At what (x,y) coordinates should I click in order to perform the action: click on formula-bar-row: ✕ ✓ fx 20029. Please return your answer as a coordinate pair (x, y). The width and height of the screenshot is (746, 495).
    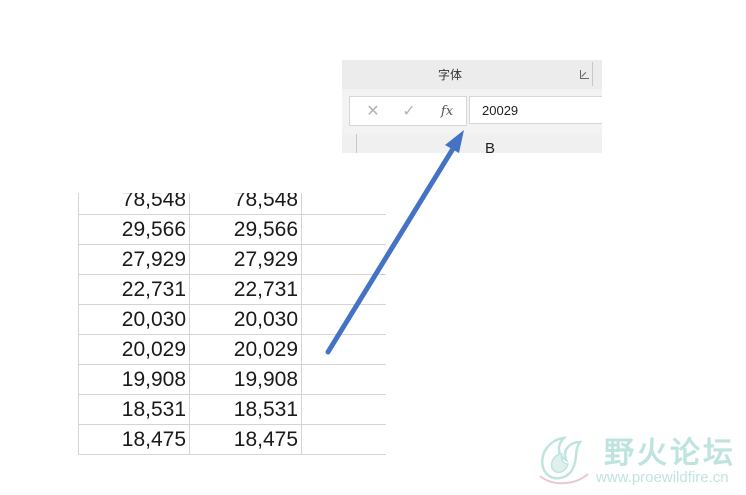
    Looking at the image, I should click on (472, 111).